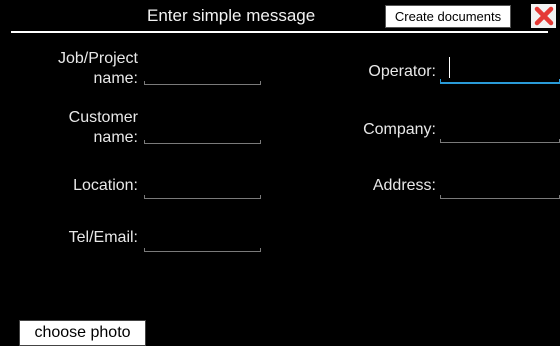  What do you see at coordinates (115, 78) in the screenshot?
I see `job-project-label-line2: name:` at bounding box center [115, 78].